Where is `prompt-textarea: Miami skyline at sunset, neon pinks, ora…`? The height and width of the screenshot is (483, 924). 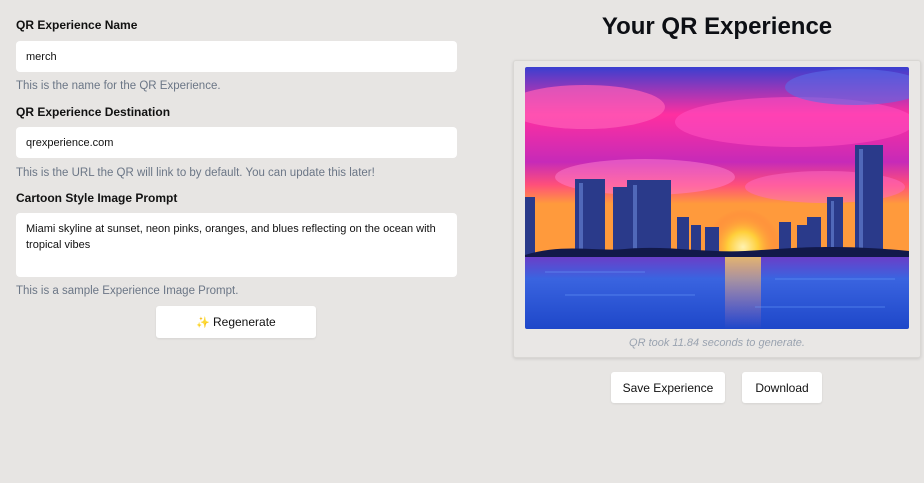
prompt-textarea: Miami skyline at sunset, neon pinks, ora… is located at coordinates (236, 245).